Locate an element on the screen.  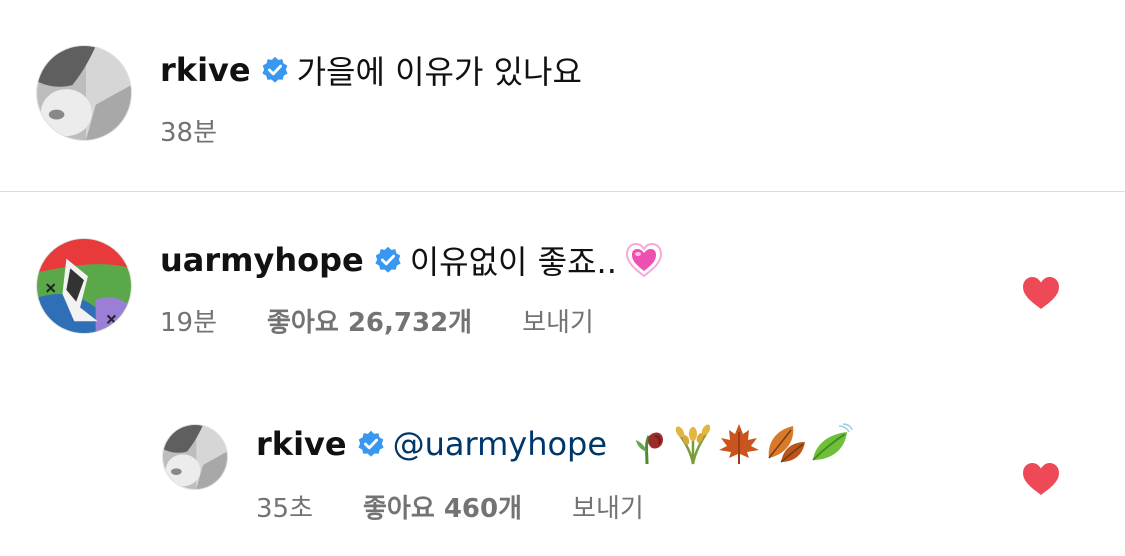
reply-likes-count: 좋아요 460개 is located at coordinates (442, 506).